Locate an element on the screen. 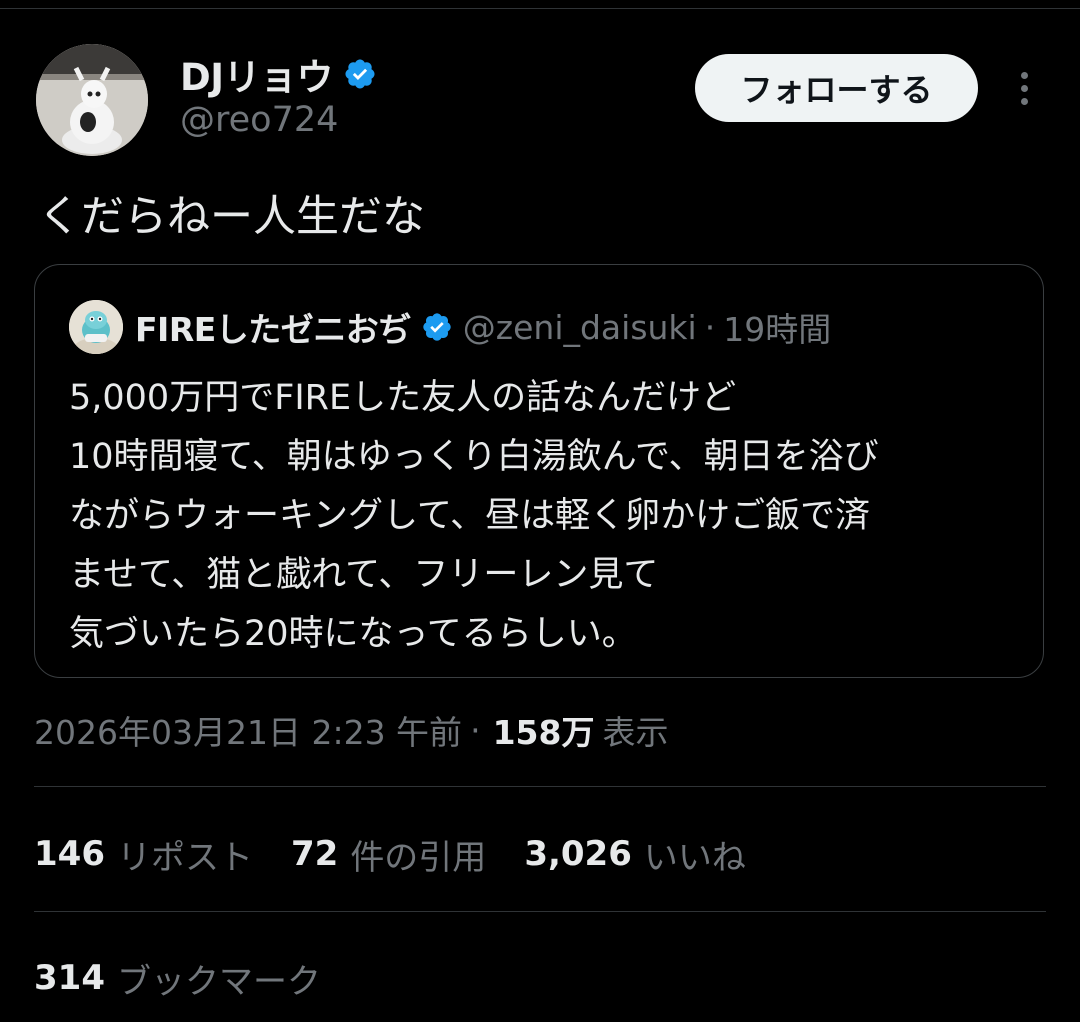 This screenshot has width=1080, height=1022. bookmarks-stat: 314 ブックマーク is located at coordinates (177, 978).